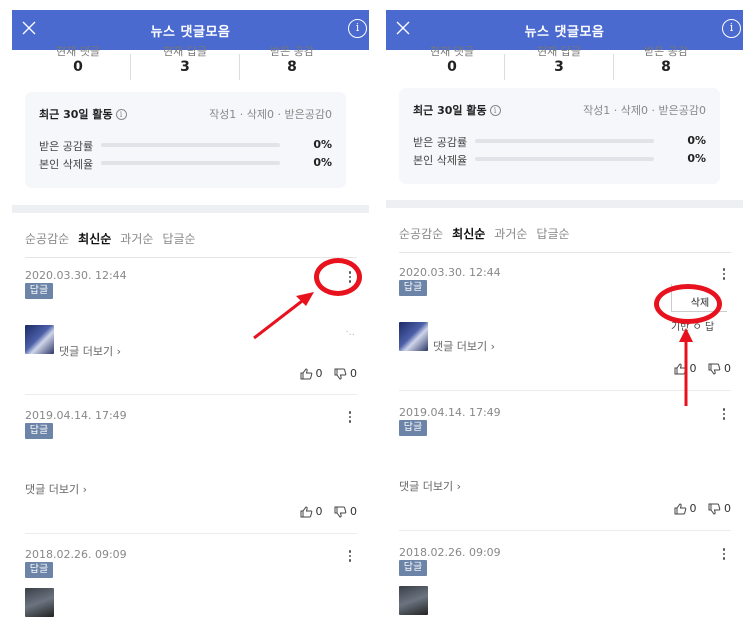 This screenshot has width=751, height=635. What do you see at coordinates (450, 552) in the screenshot?
I see `comment-date: 2018.02.26. 09:09` at bounding box center [450, 552].